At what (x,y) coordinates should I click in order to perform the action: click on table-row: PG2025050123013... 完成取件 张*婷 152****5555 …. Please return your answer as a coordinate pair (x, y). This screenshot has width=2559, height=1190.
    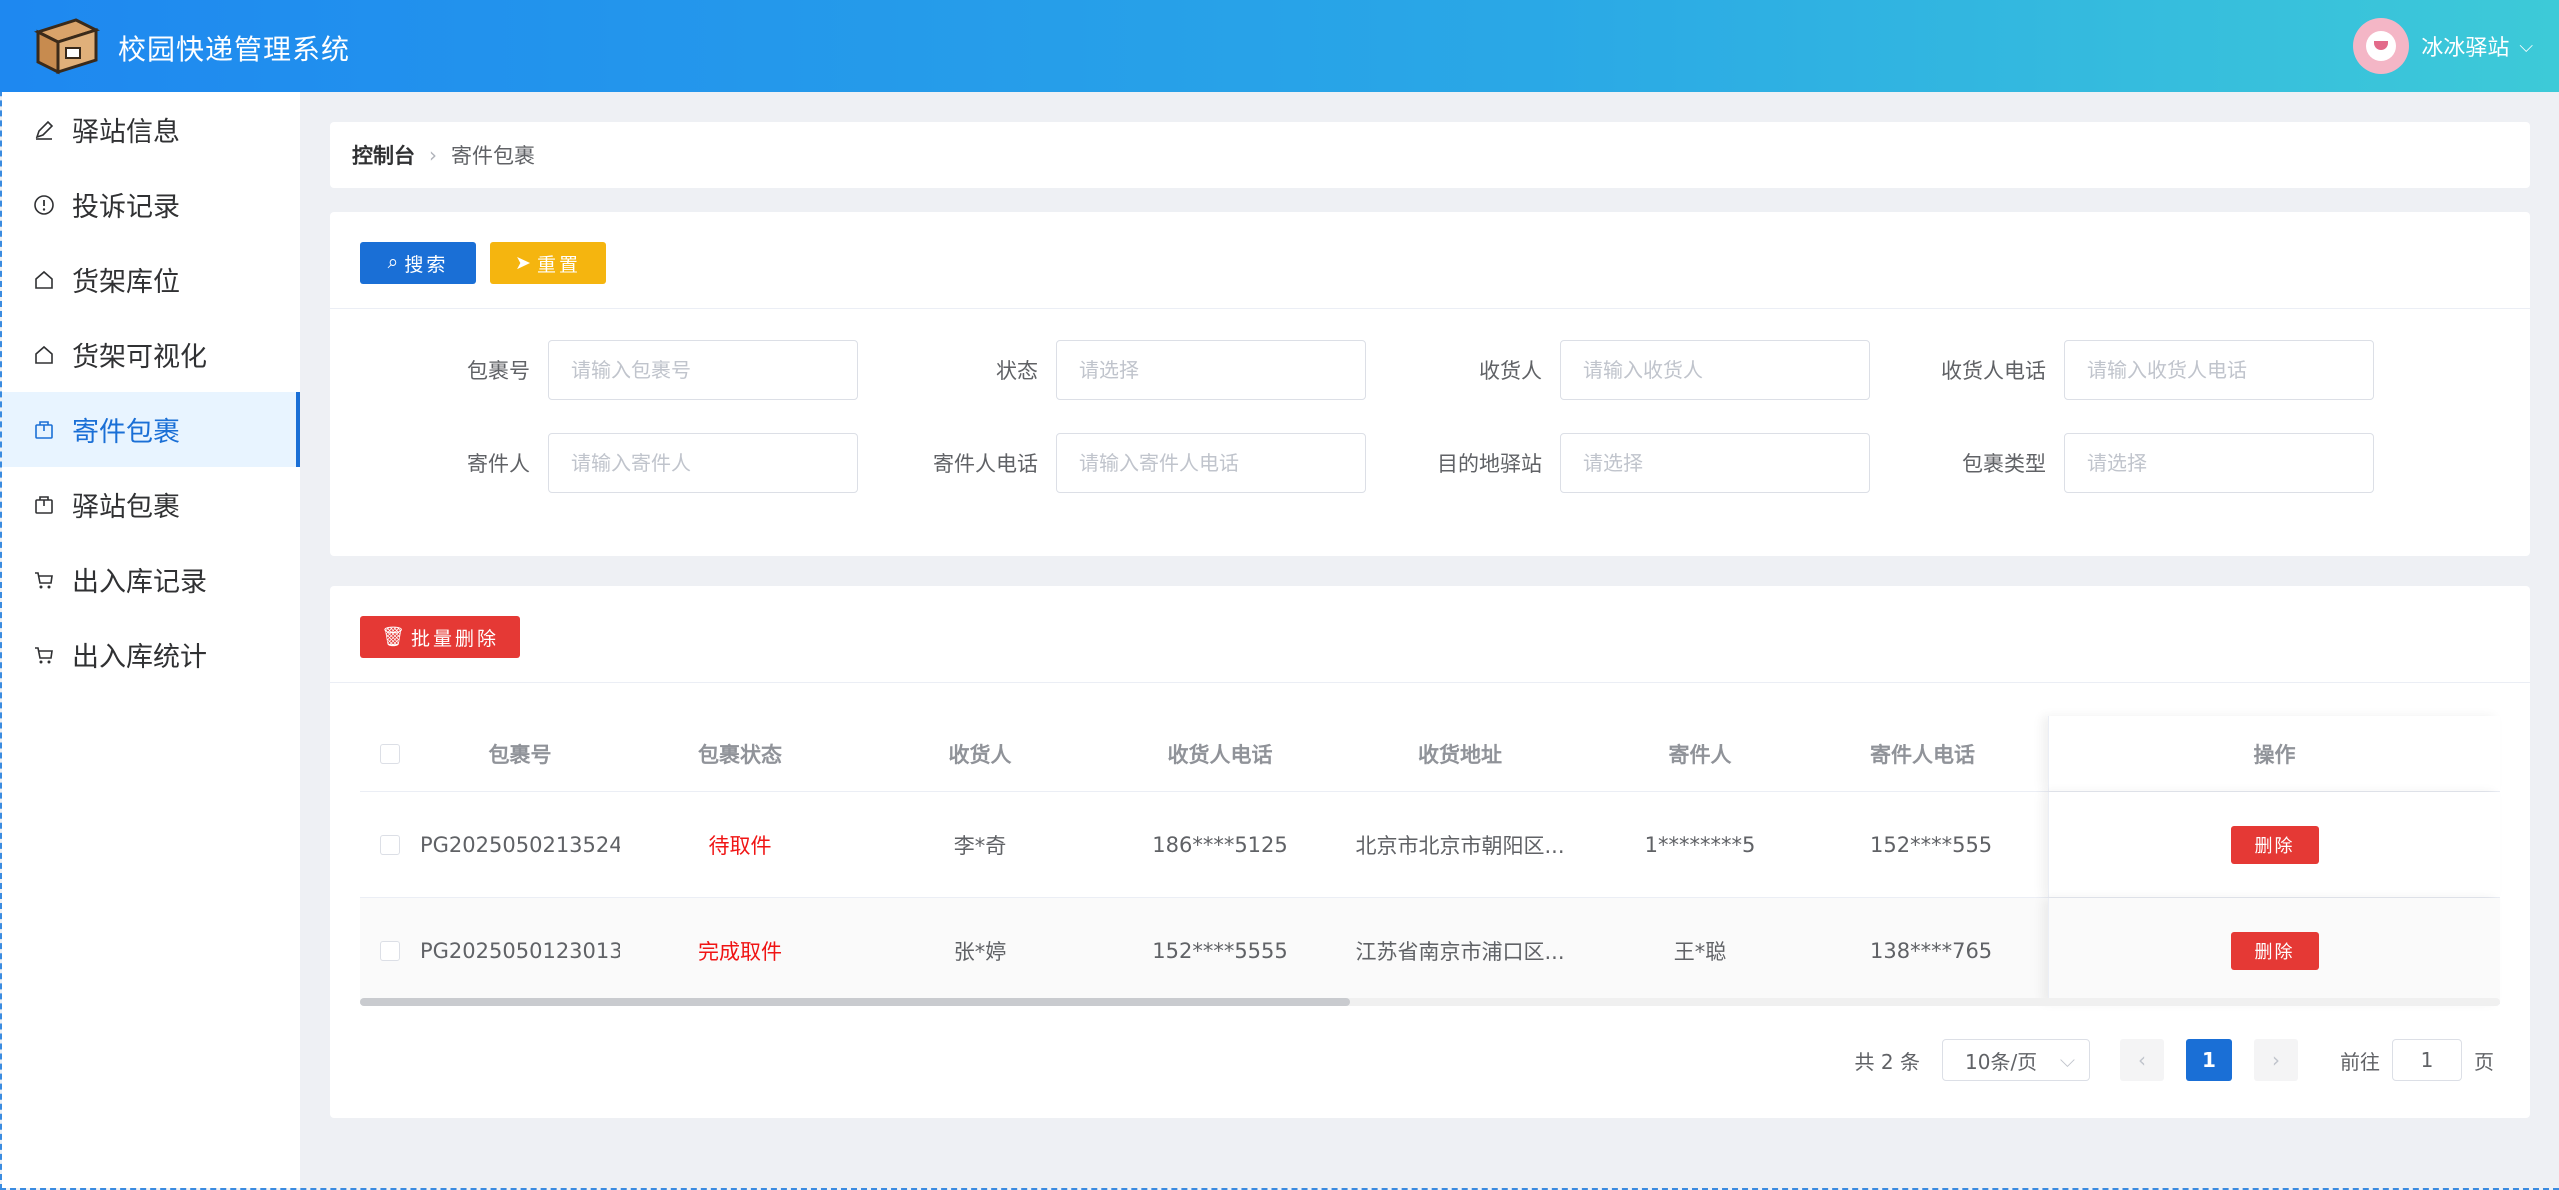
    Looking at the image, I should click on (1430, 951).